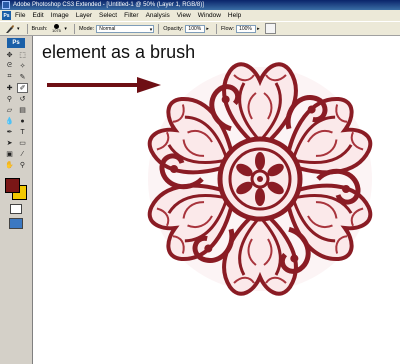  Describe the element at coordinates (270, 28) in the screenshot. I see `airbrush-toggle` at that location.